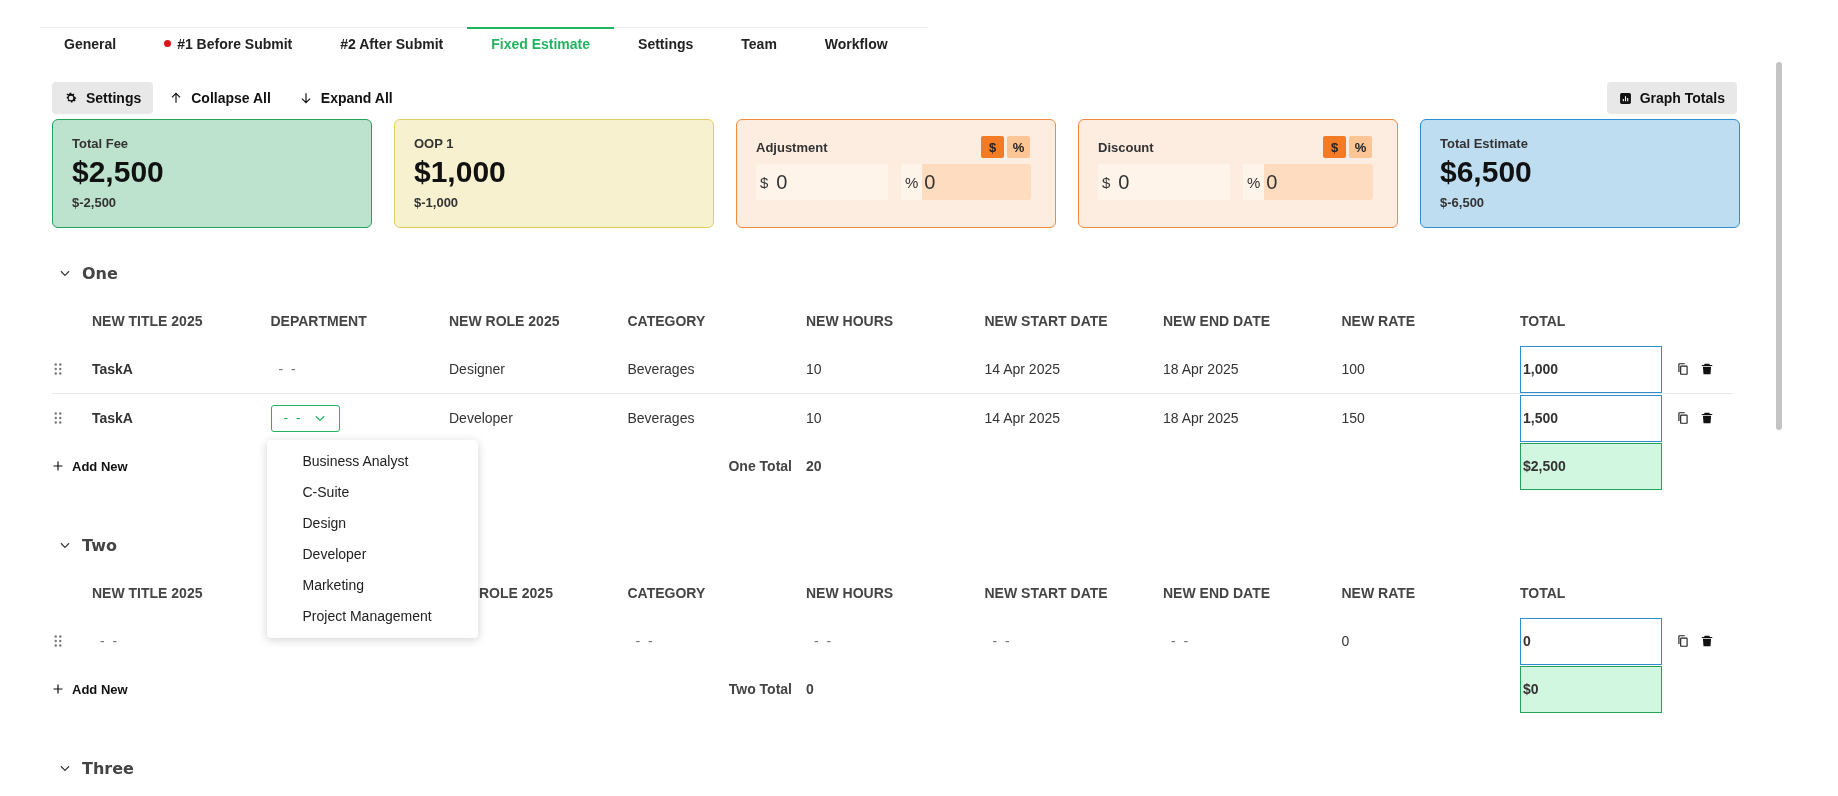 This screenshot has height=796, width=1838. I want to click on total-field: 0, so click(1591, 641).